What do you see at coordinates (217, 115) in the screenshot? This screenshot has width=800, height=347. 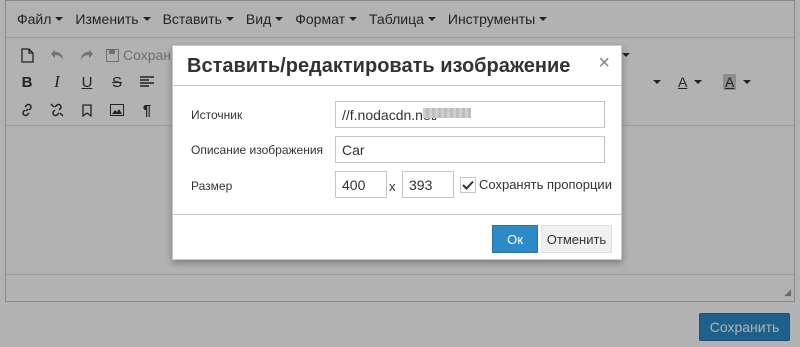 I see `source-label: Источник` at bounding box center [217, 115].